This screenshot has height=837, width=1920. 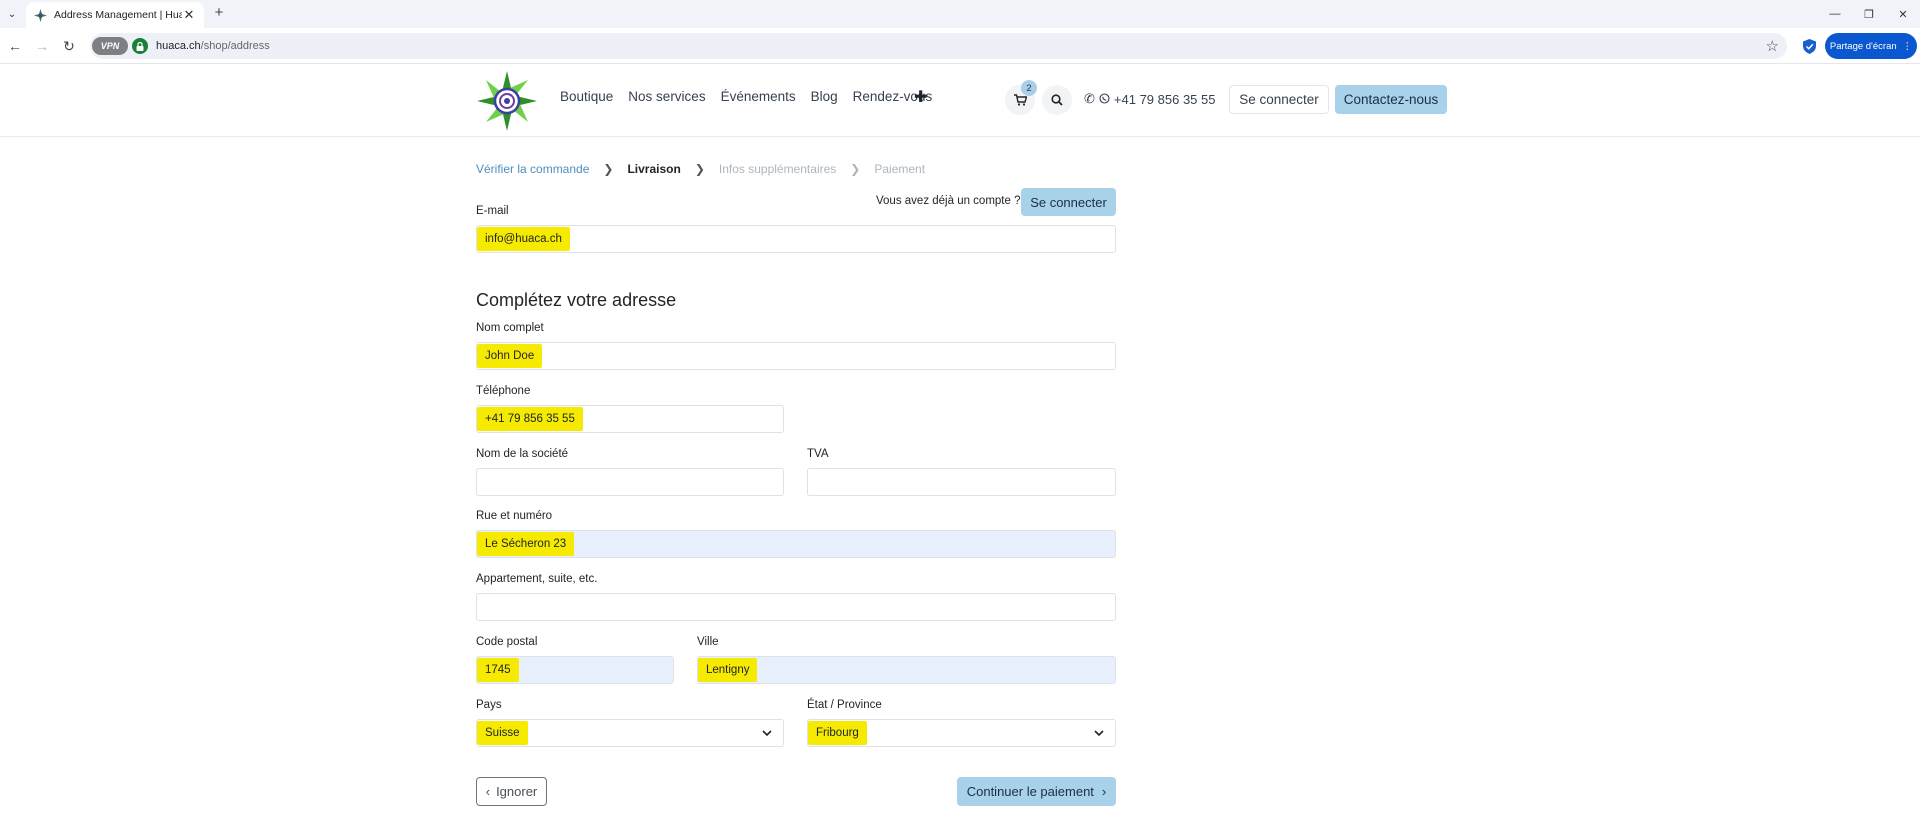 What do you see at coordinates (12, 14) in the screenshot?
I see `tab-search-chevron-icon: ⌄` at bounding box center [12, 14].